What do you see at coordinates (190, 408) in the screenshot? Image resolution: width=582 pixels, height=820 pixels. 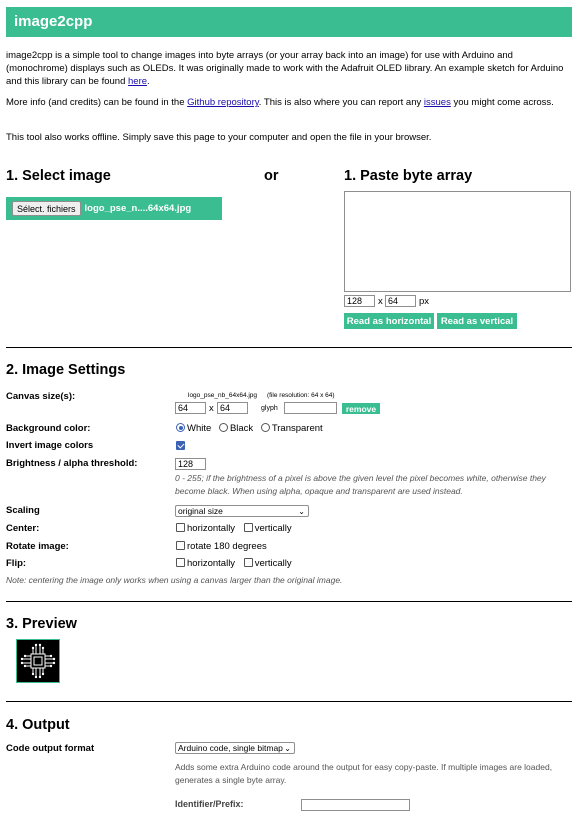 I see `canvas-width-input` at bounding box center [190, 408].